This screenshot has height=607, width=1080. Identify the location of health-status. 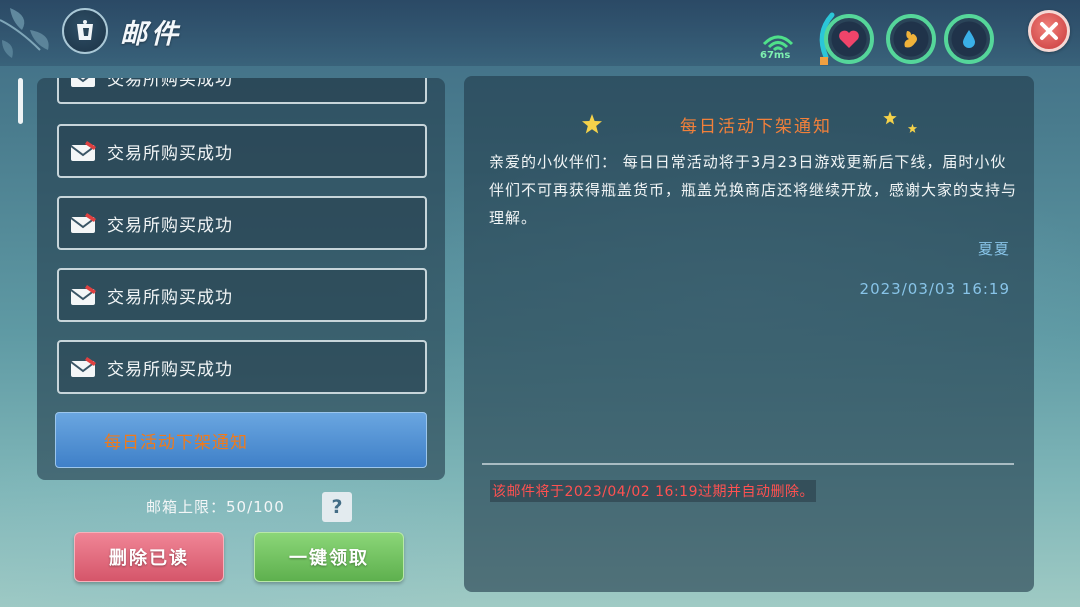
(849, 39).